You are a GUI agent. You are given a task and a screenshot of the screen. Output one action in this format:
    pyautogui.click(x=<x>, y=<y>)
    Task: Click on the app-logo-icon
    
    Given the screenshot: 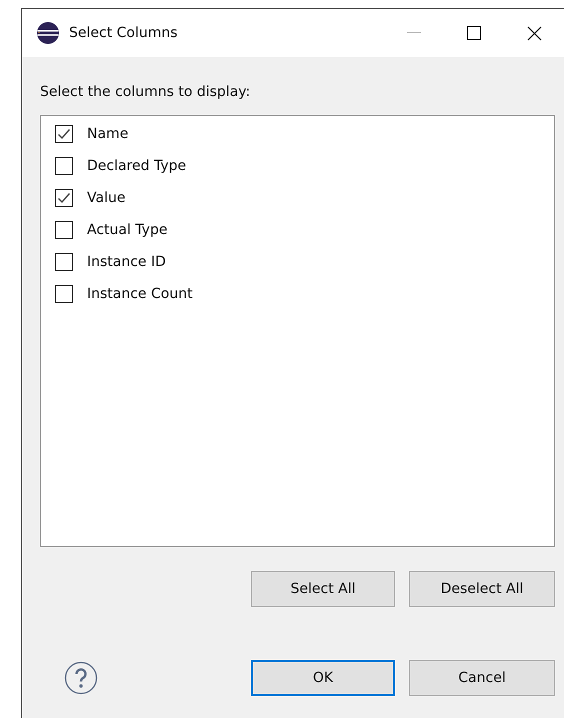 What is the action you would take?
    pyautogui.click(x=48, y=33)
    